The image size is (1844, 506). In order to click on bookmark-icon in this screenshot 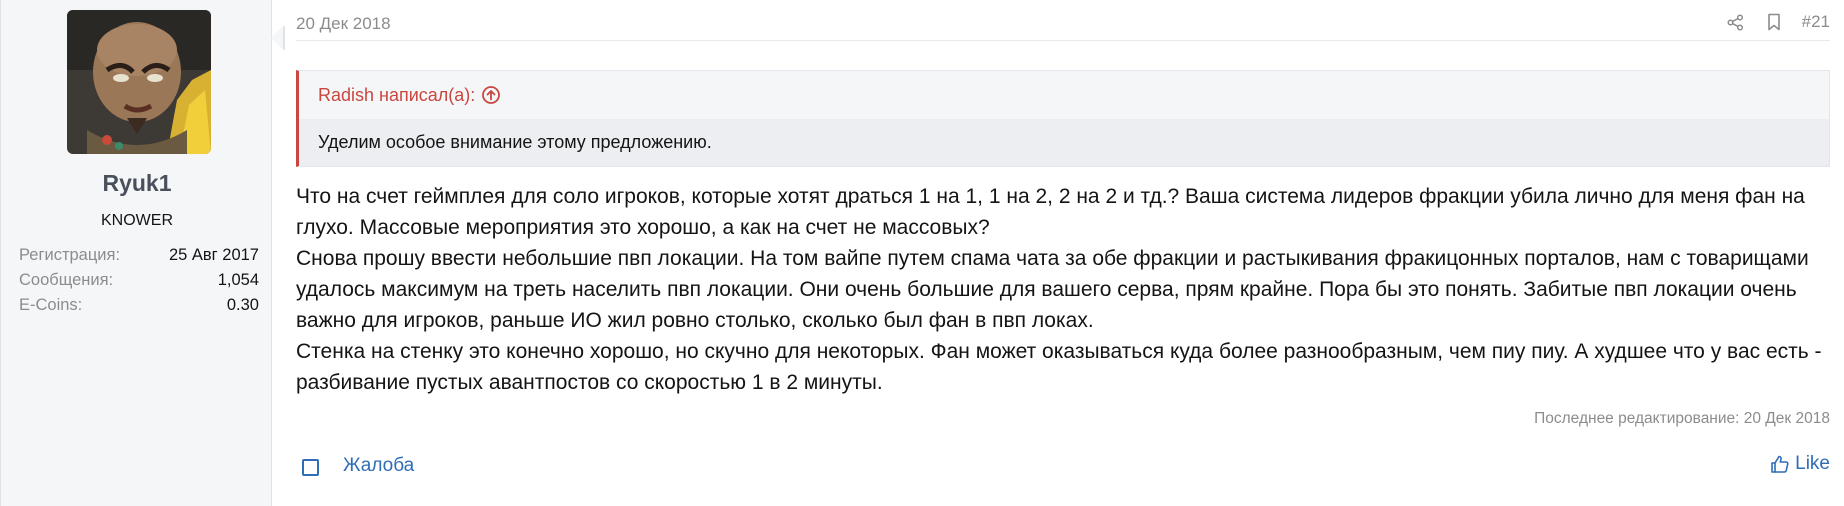, I will do `click(1774, 22)`.